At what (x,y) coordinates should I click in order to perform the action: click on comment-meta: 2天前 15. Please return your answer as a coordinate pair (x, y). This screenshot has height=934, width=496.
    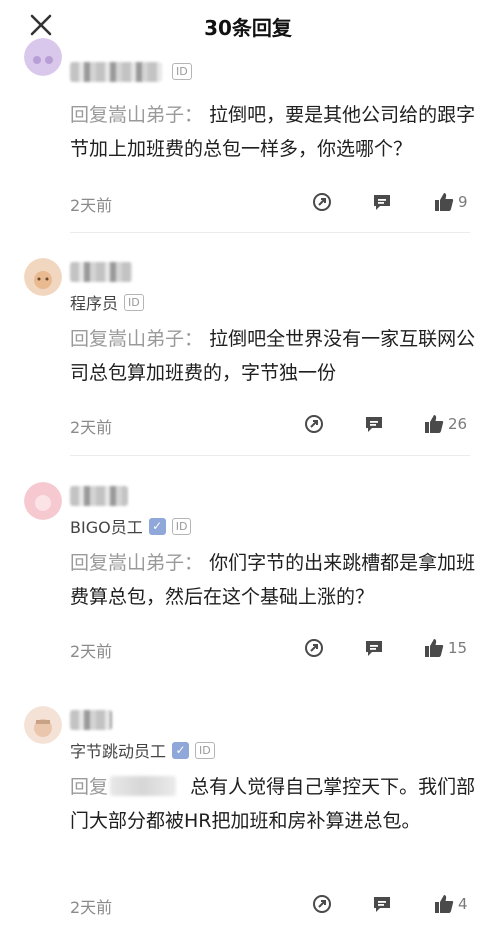
    Looking at the image, I should click on (270, 648).